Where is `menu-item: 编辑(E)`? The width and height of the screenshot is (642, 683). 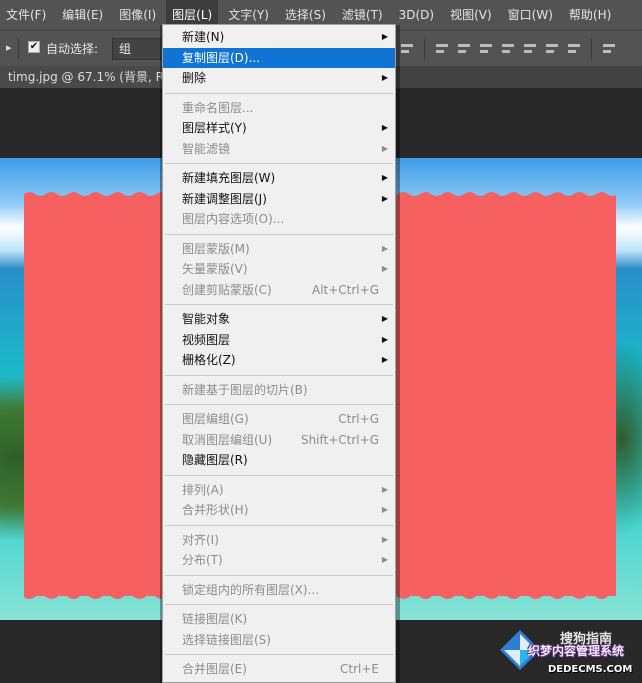
menu-item: 编辑(E) is located at coordinates (82, 15).